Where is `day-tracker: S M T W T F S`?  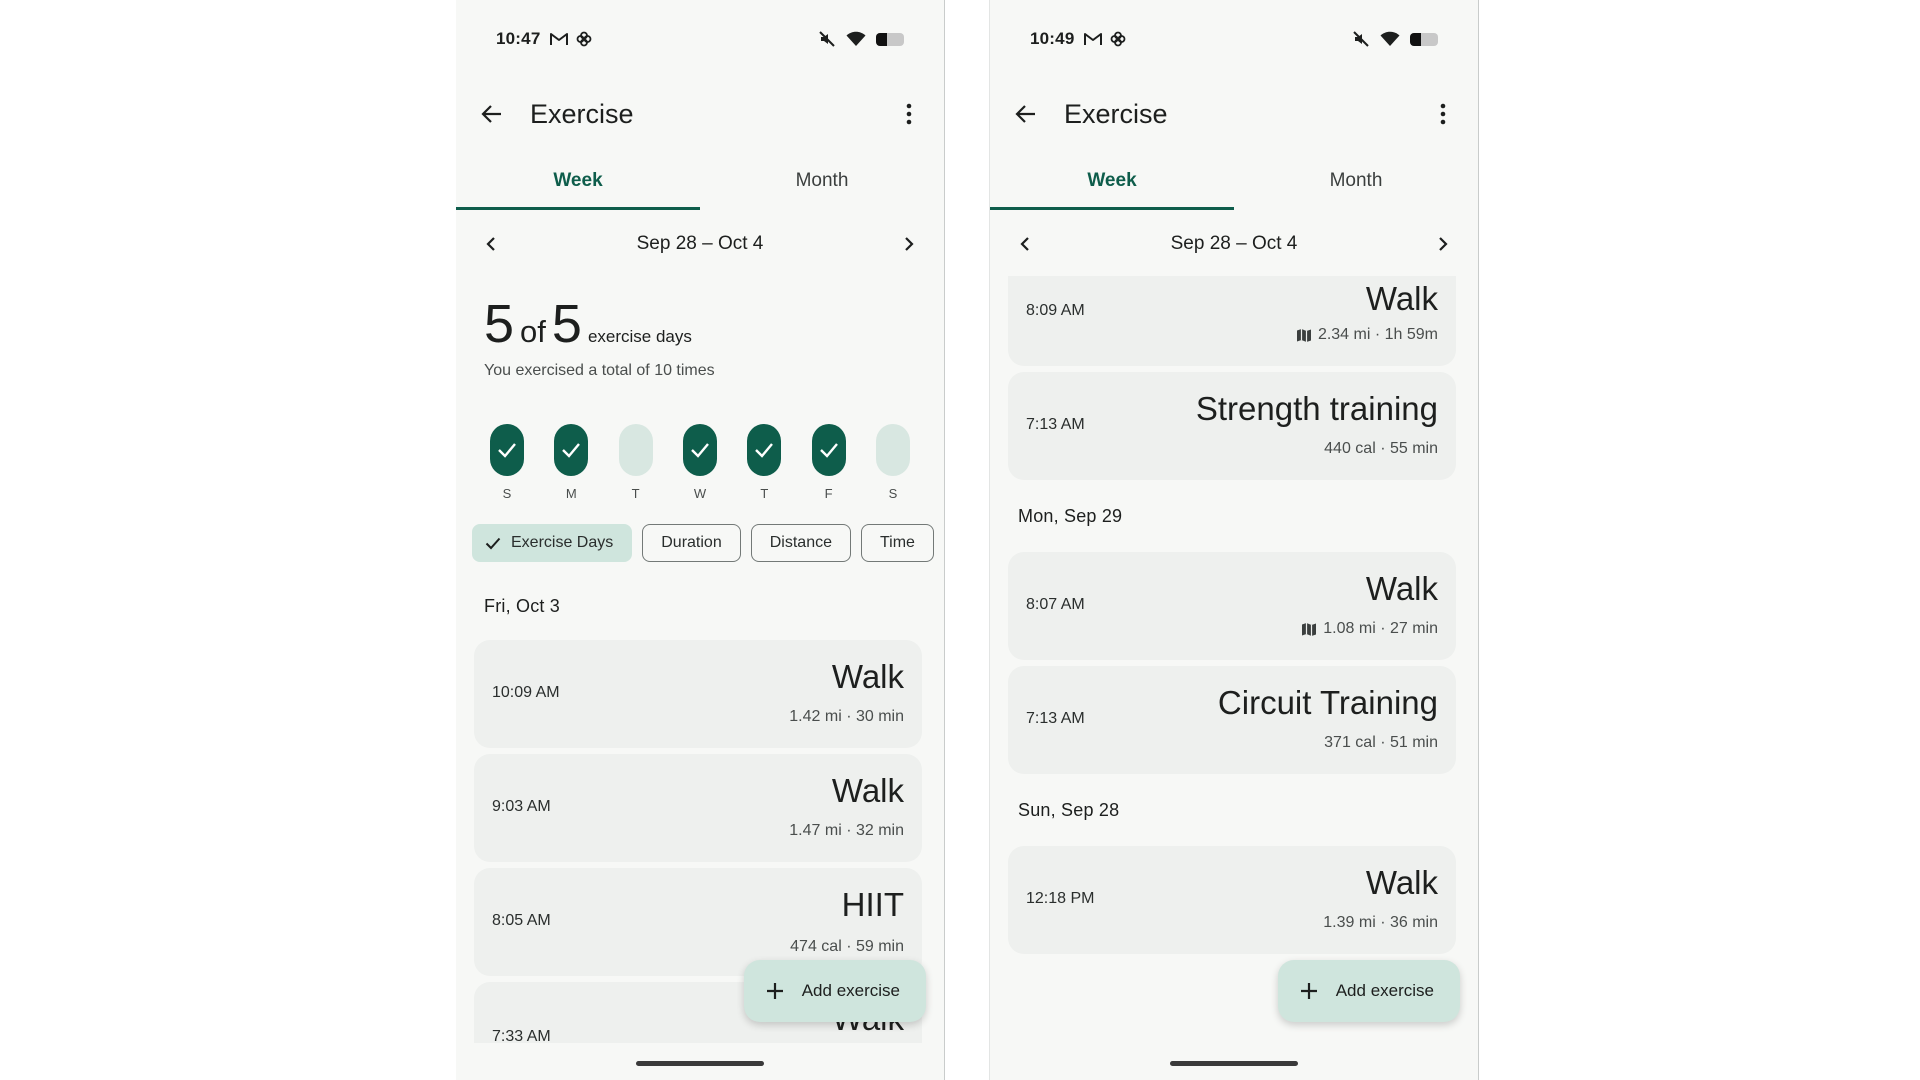 day-tracker: S M T W T F S is located at coordinates (700, 462).